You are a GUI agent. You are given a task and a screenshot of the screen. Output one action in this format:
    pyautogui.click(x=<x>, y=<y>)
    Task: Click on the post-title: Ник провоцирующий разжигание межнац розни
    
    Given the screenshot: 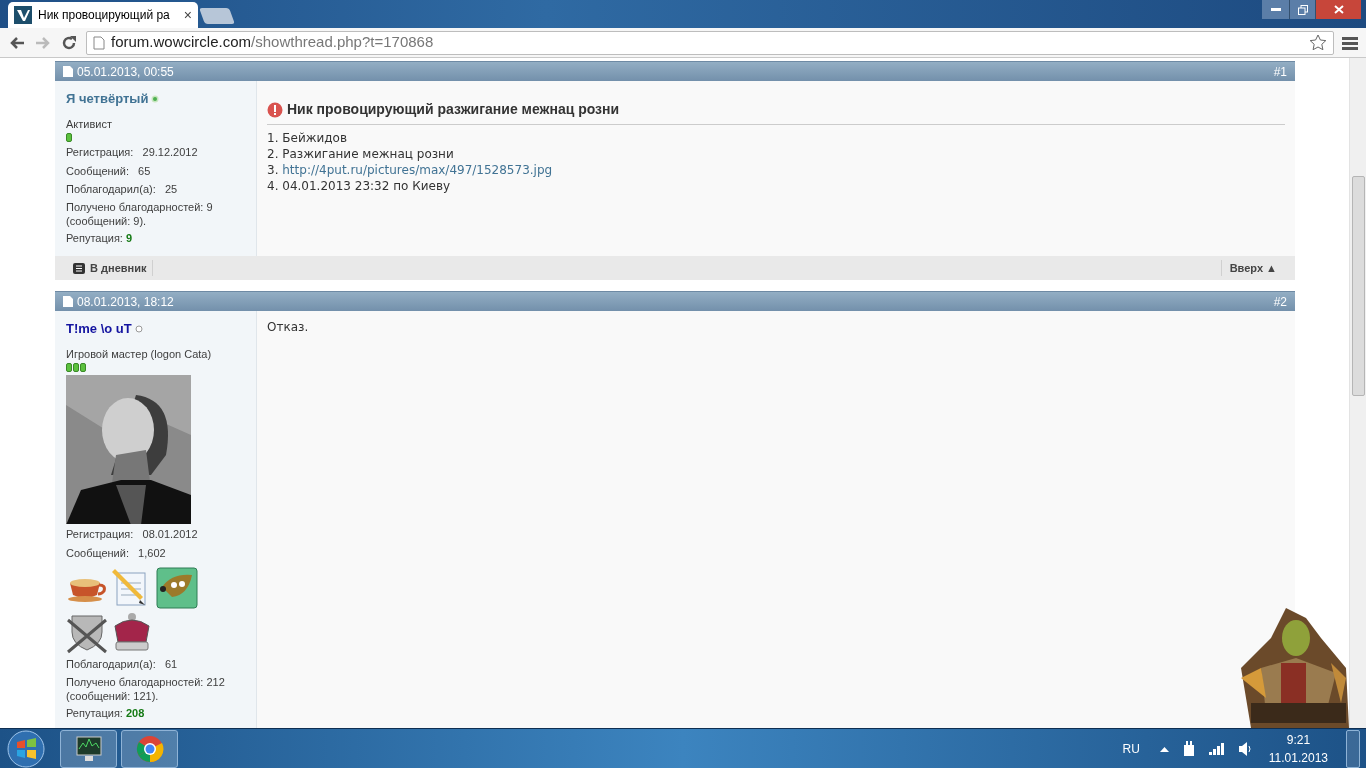 What is the action you would take?
    pyautogui.click(x=453, y=109)
    